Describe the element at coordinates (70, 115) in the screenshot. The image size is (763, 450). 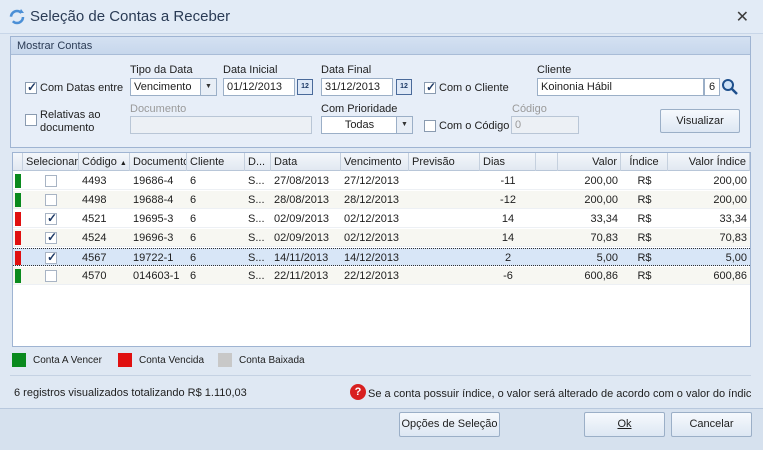
I see `relativas-label-line1: Relativas ao` at that location.